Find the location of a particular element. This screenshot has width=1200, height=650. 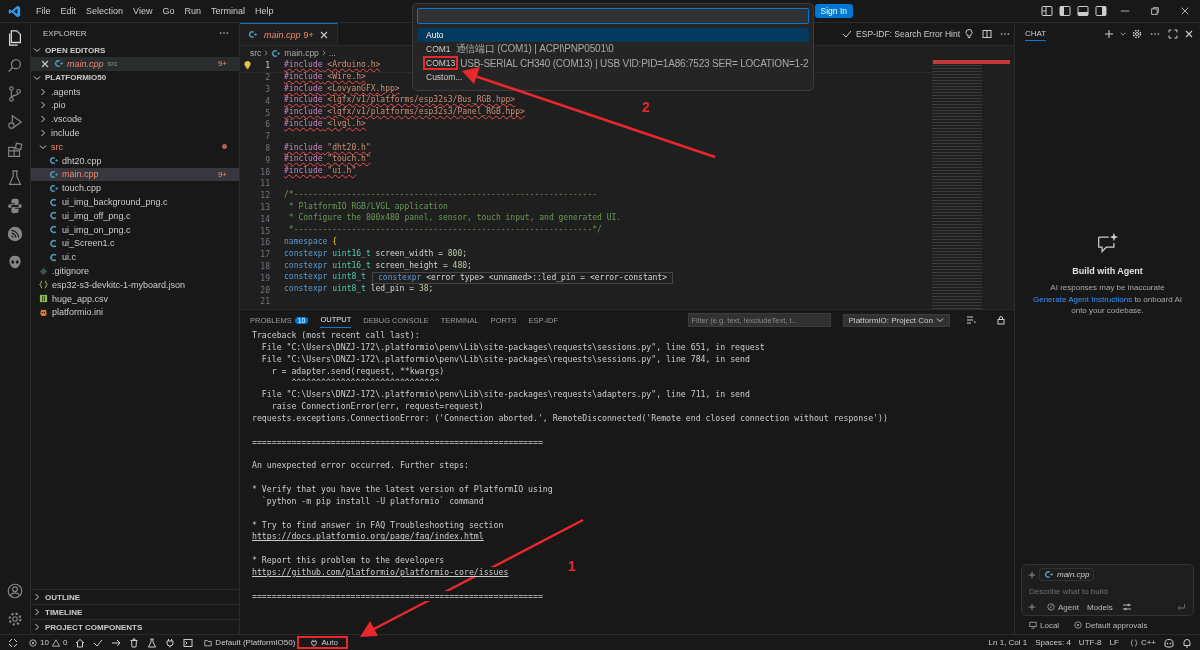

menu-item: File is located at coordinates (43, 11).